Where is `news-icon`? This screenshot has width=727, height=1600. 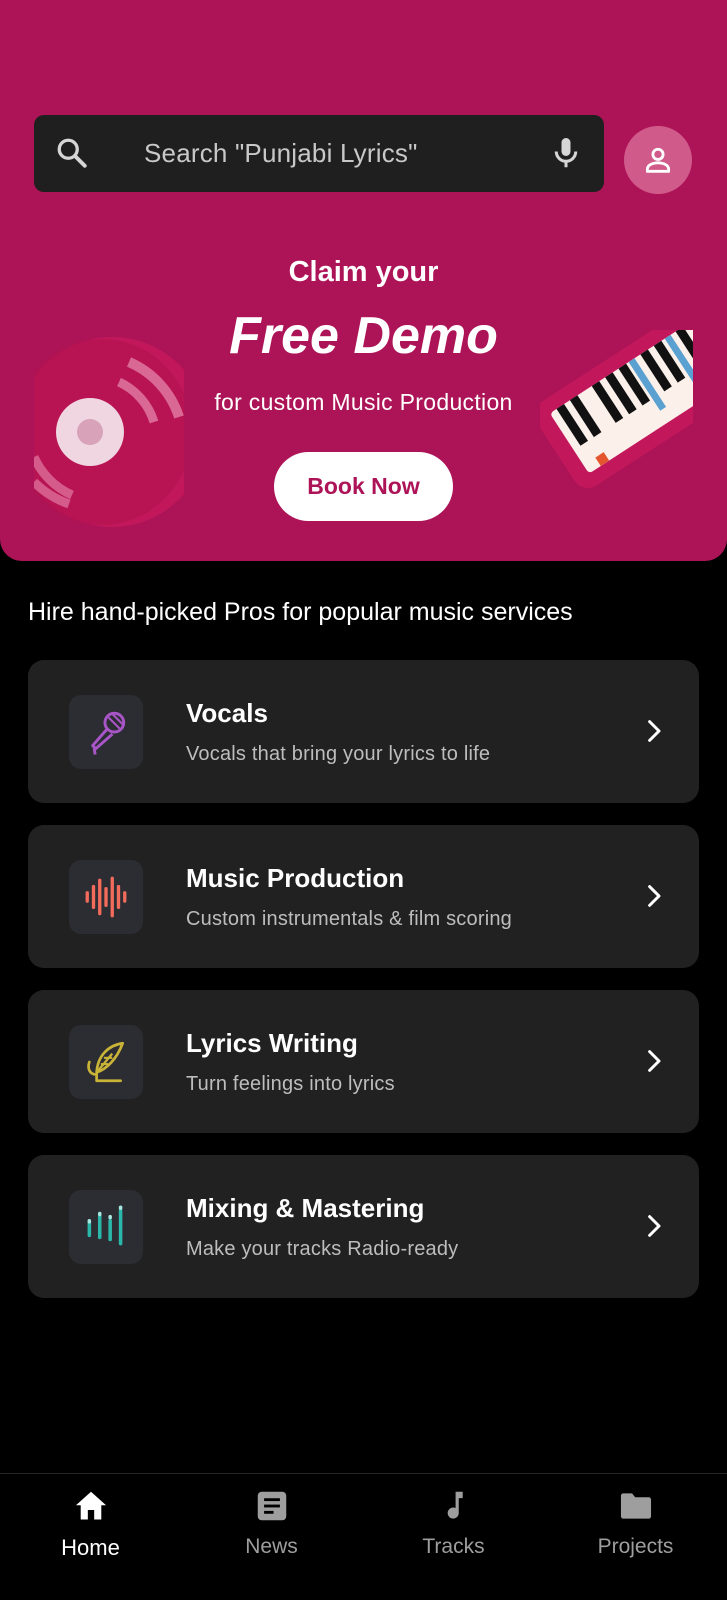
news-icon is located at coordinates (271, 1506).